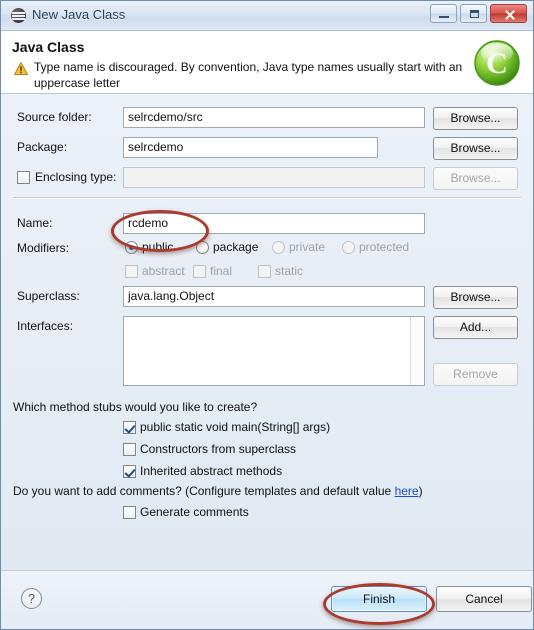 The width and height of the screenshot is (534, 630). I want to click on caption-buttons, so click(478, 13).